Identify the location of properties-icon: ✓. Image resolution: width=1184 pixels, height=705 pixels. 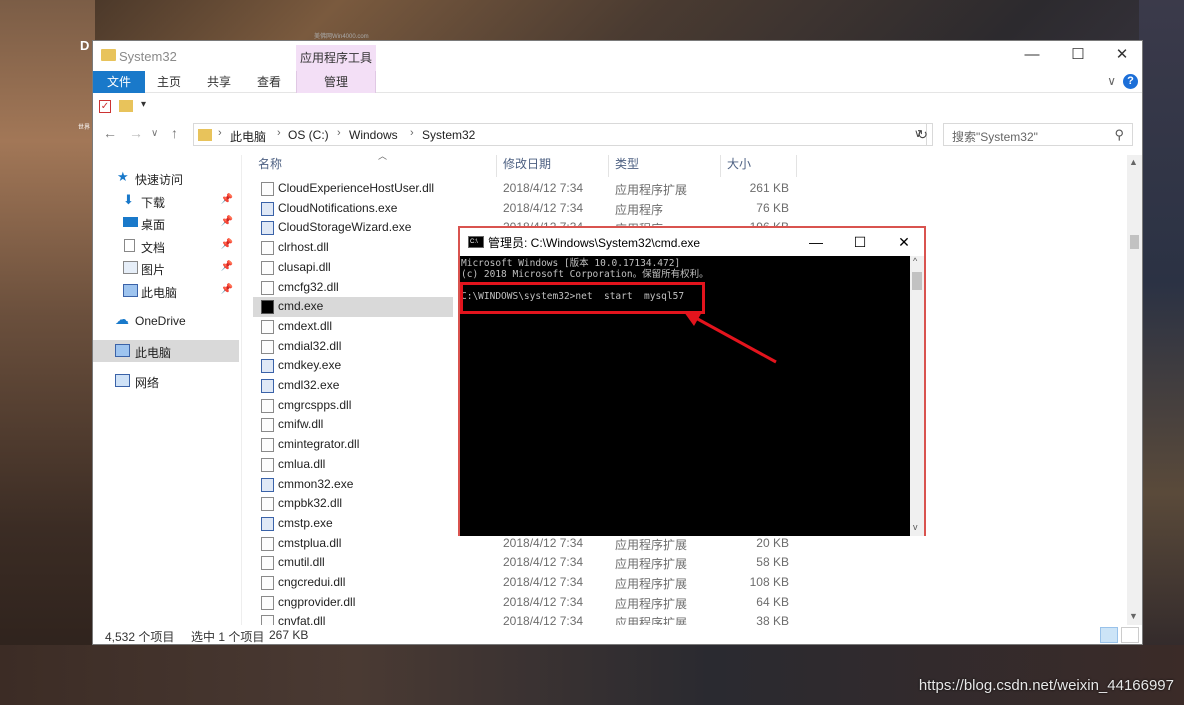
(105, 106).